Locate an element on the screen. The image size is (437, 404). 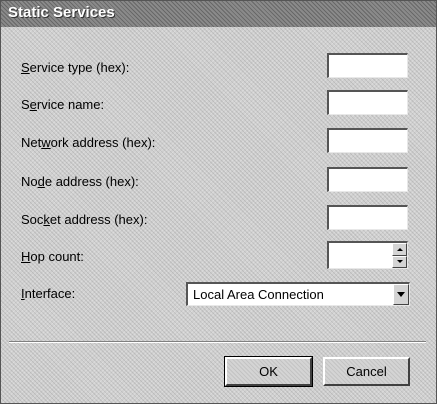
ok-button: OK is located at coordinates (268, 371).